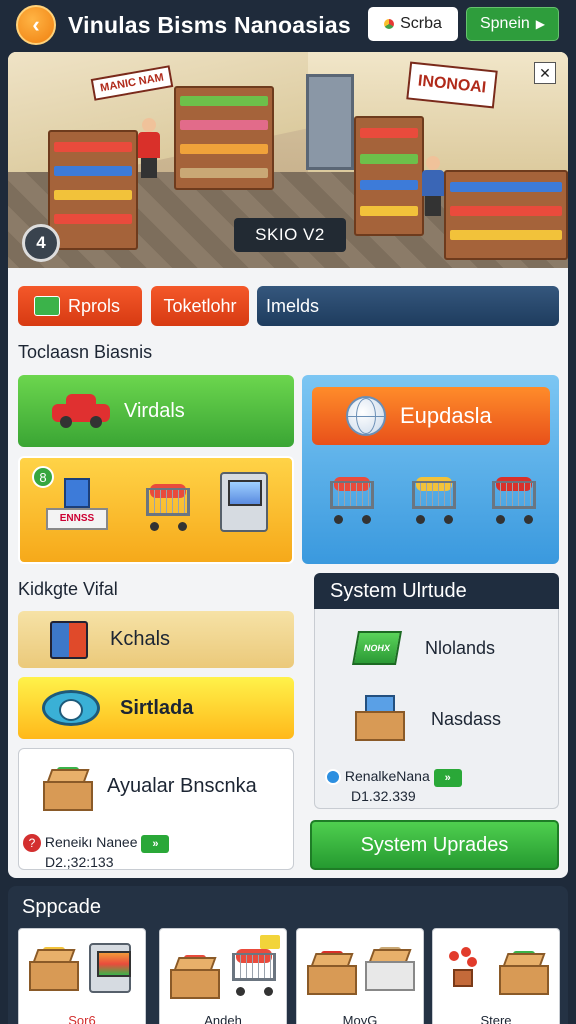  I want to click on kchals-card: Kchals, so click(156, 639).